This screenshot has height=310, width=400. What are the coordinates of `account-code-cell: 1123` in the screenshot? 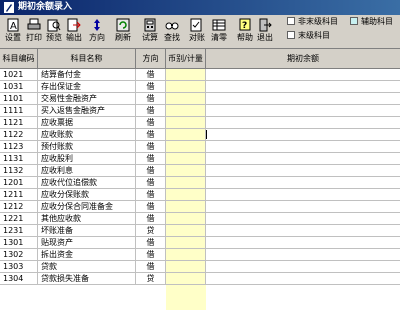 It's located at (19, 146).